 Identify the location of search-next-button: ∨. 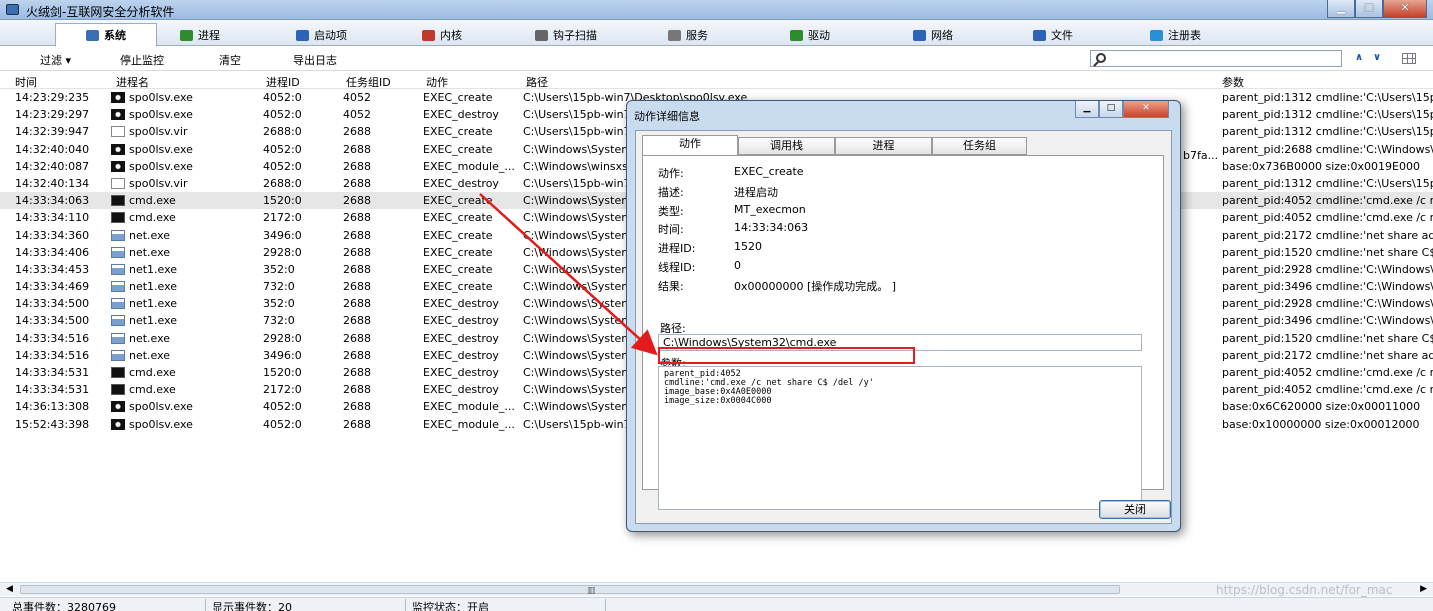
(1377, 57).